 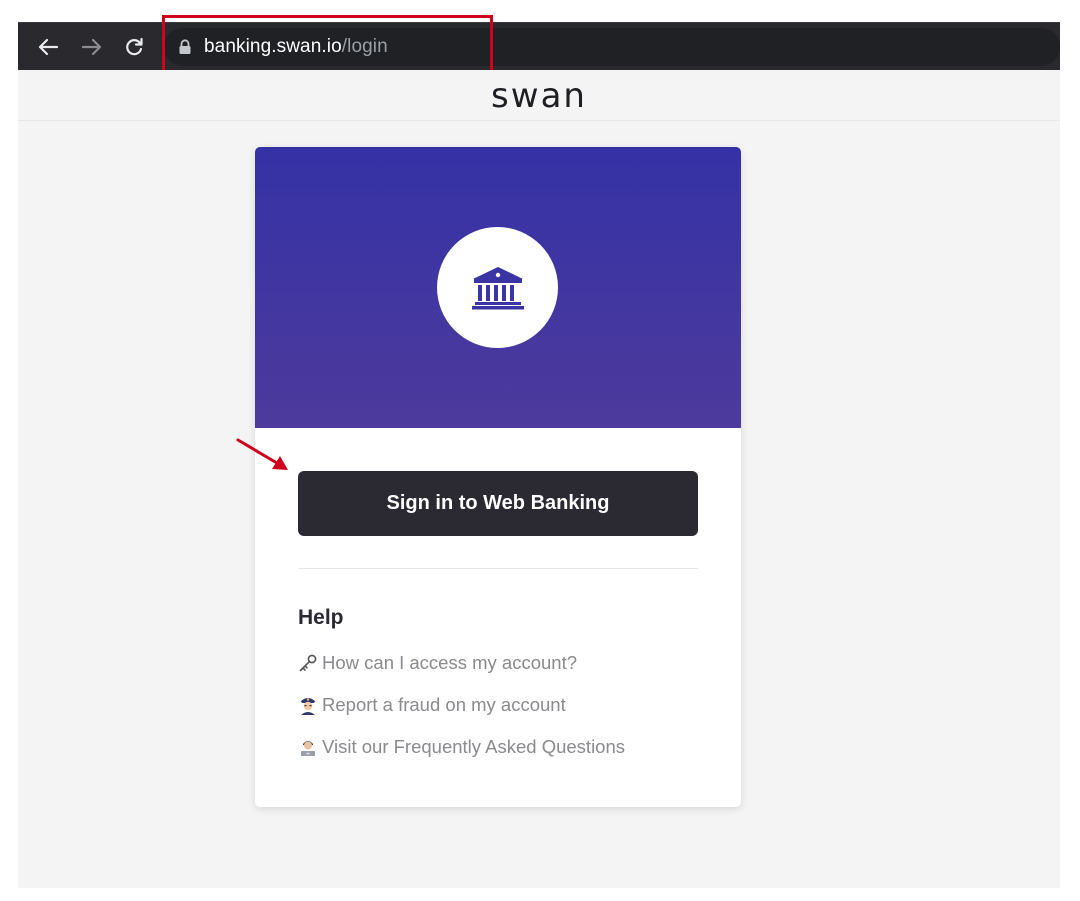 I want to click on help-link-faq: Visit our Frequently Asked Questions, so click(x=461, y=747).